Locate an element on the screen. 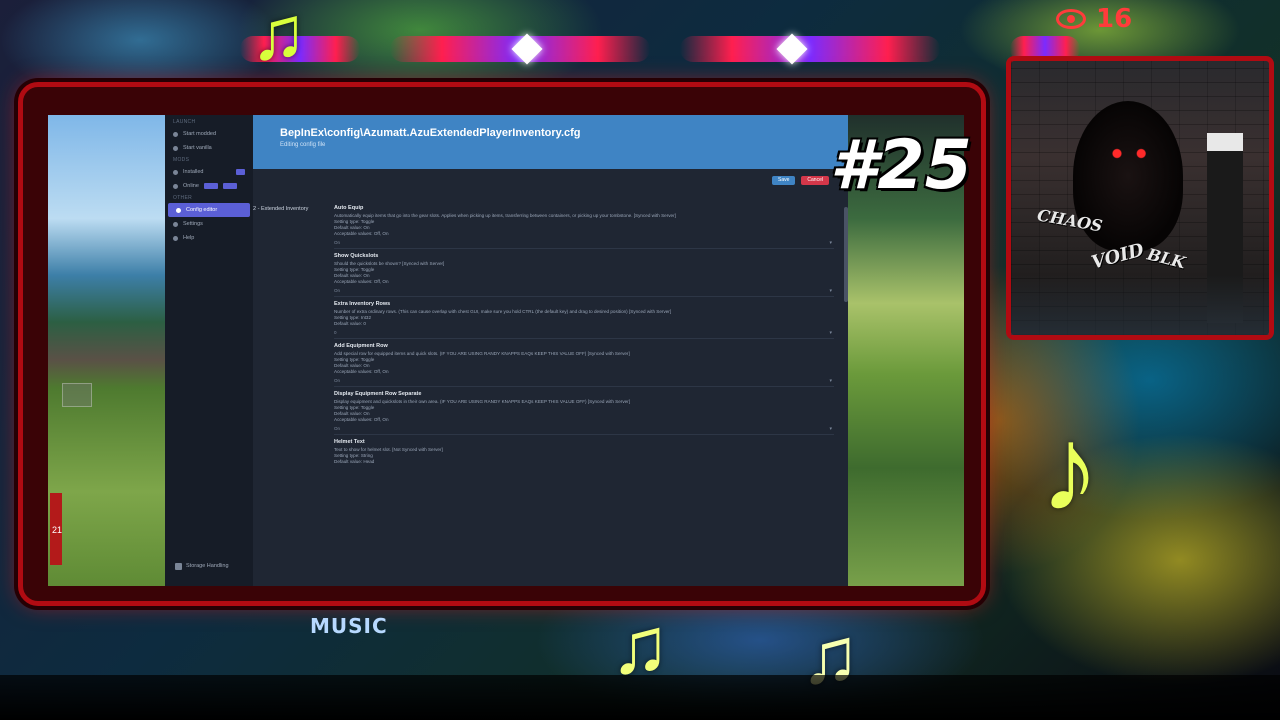  music-note-icon: ♫ is located at coordinates (278, 38).